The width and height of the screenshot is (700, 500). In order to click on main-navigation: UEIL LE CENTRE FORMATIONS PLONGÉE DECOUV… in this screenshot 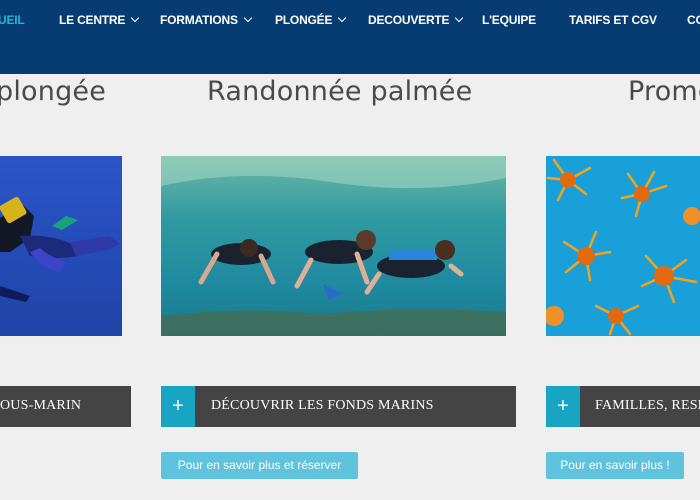, I will do `click(350, 37)`.